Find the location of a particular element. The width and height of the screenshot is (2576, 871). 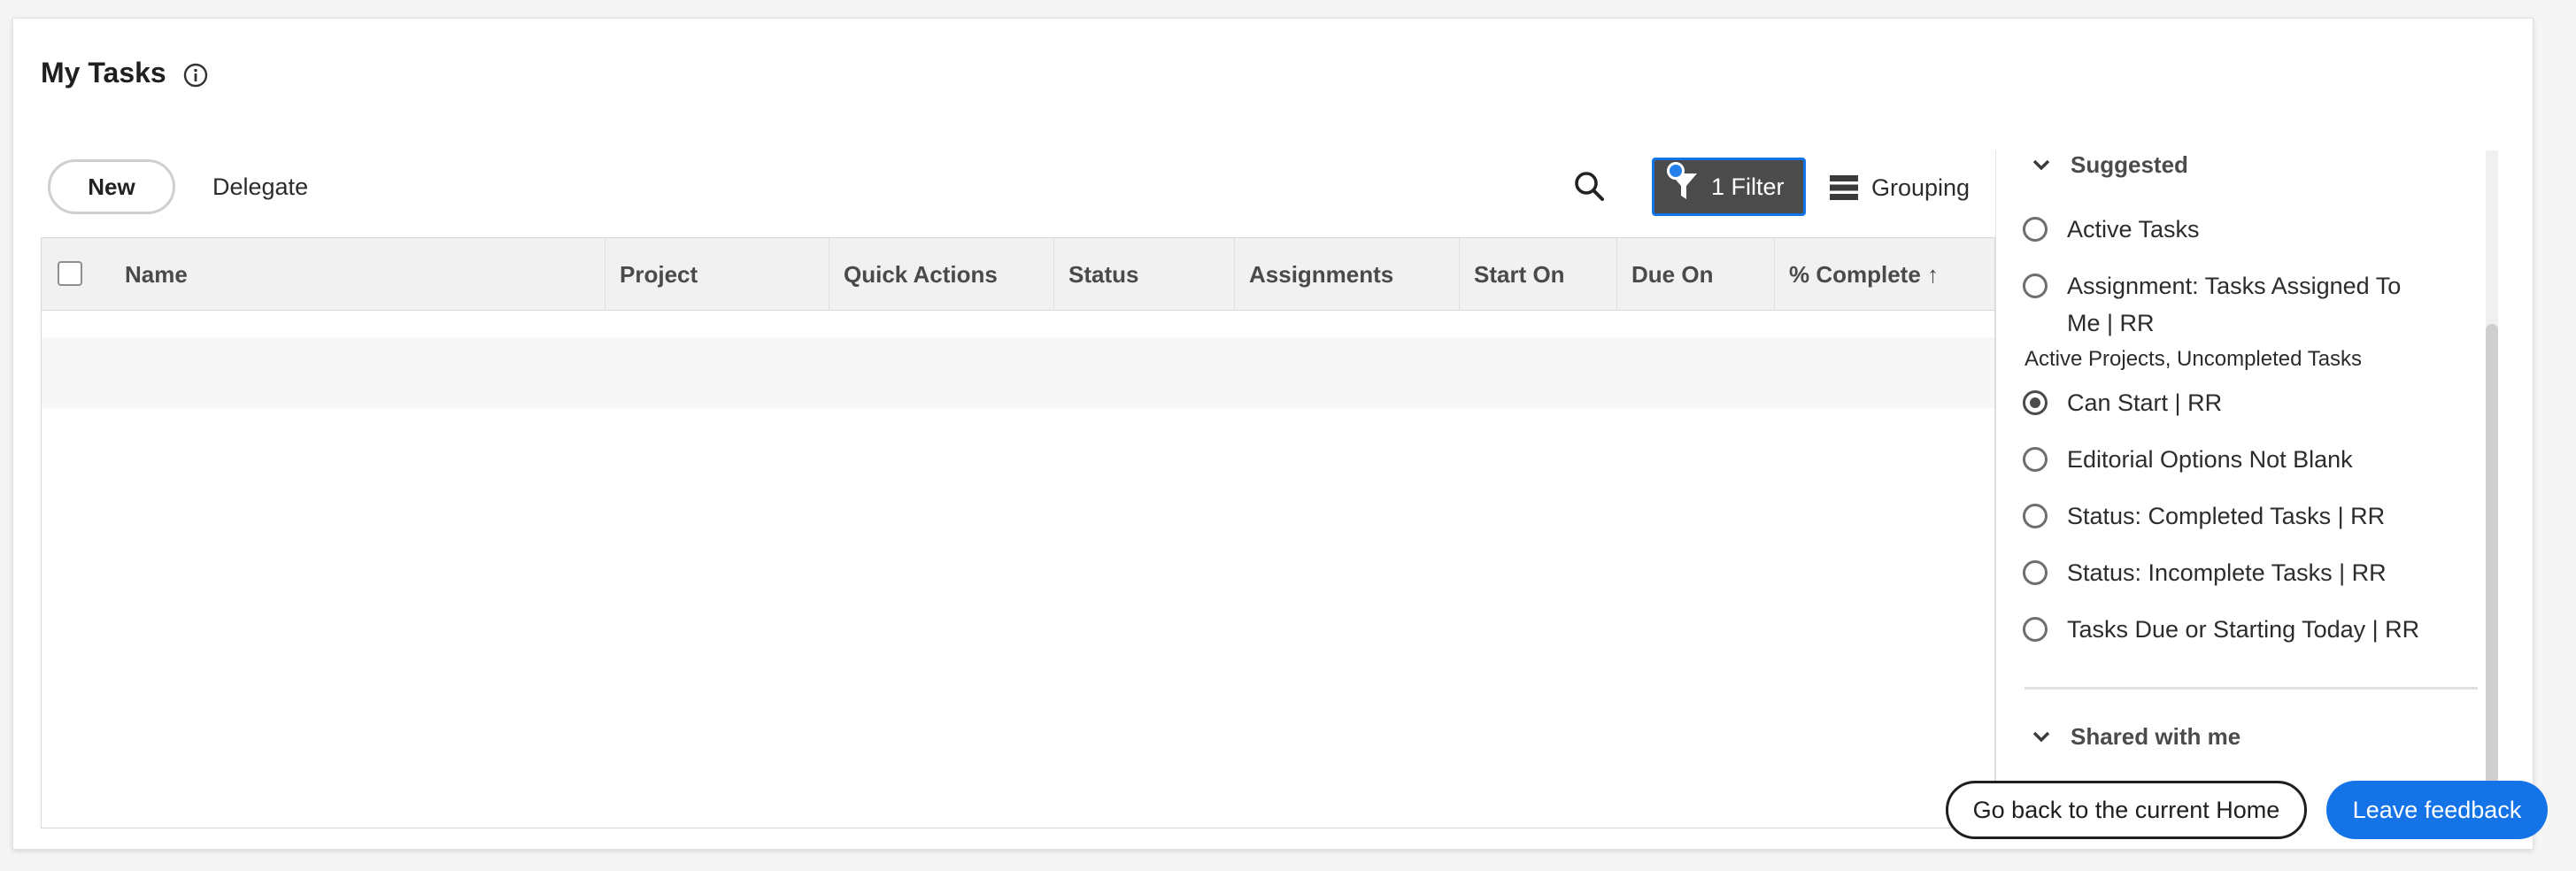

shared-section-header: Shared with me is located at coordinates (2136, 736).